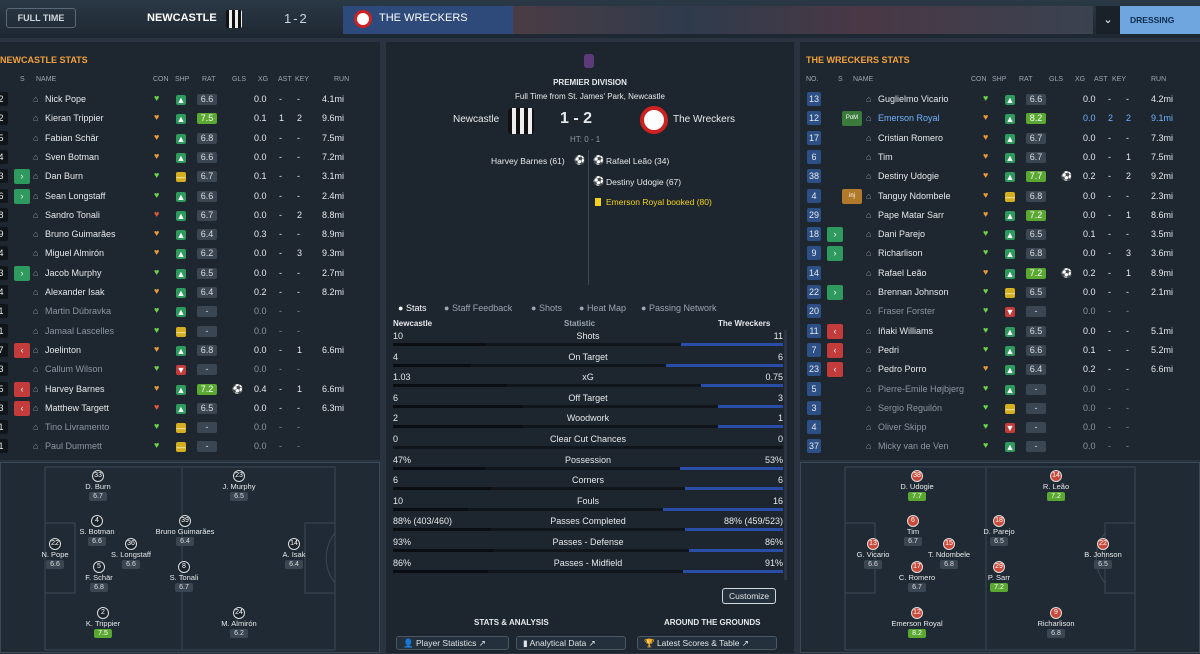 The height and width of the screenshot is (654, 1200). Describe the element at coordinates (333, 214) in the screenshot. I see `distance-run-value: 8.8mi` at that location.